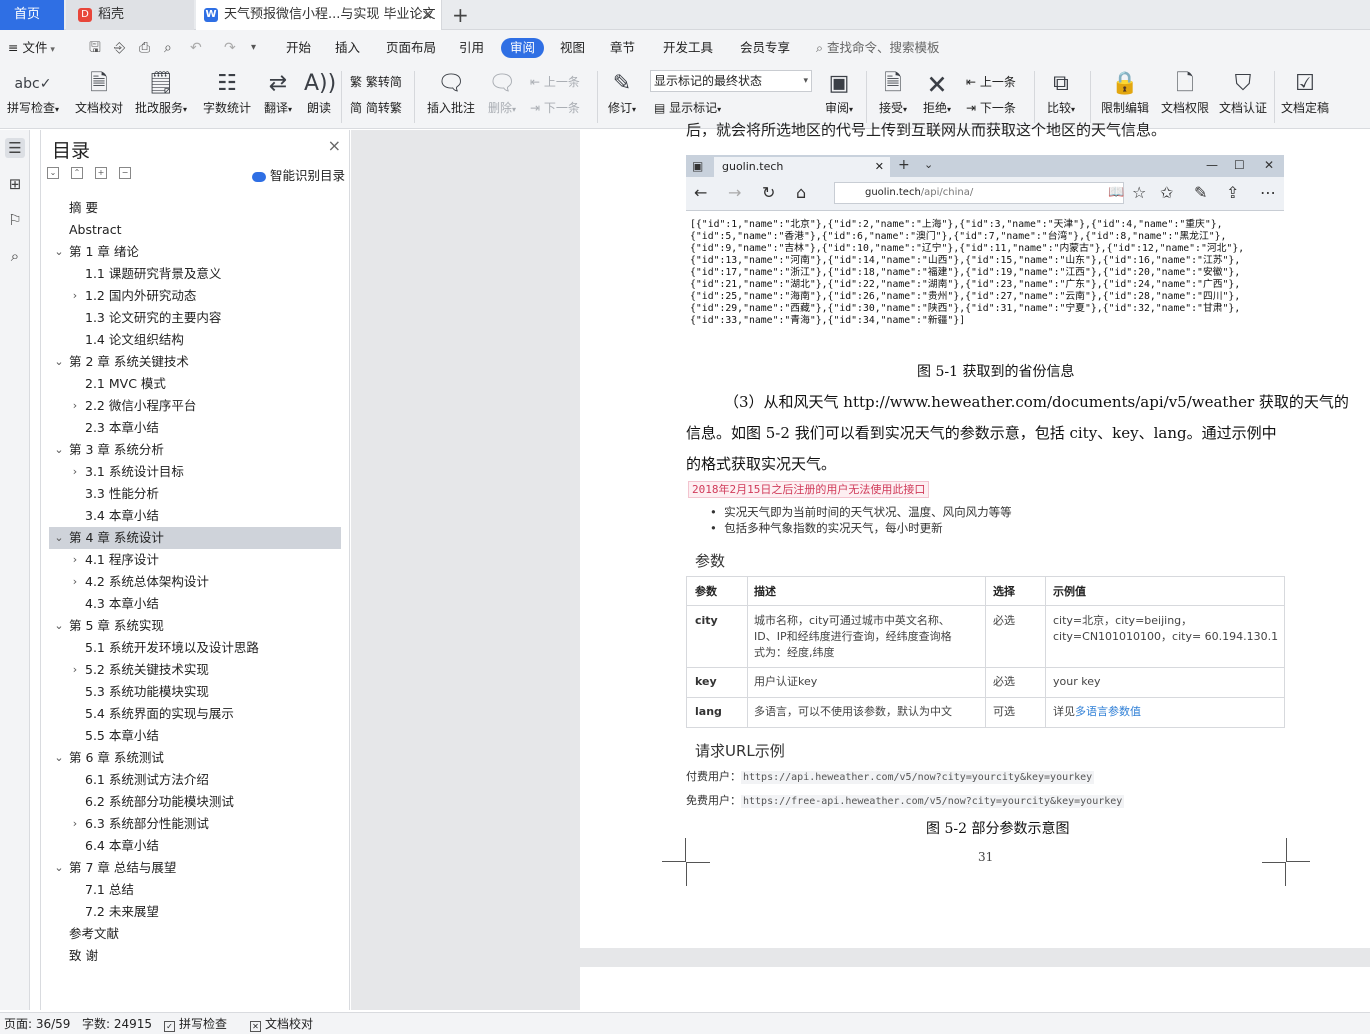 The height and width of the screenshot is (1034, 1370). Describe the element at coordinates (195, 626) in the screenshot. I see `toc-item: ⌄ 第 5 章 系统实现` at that location.